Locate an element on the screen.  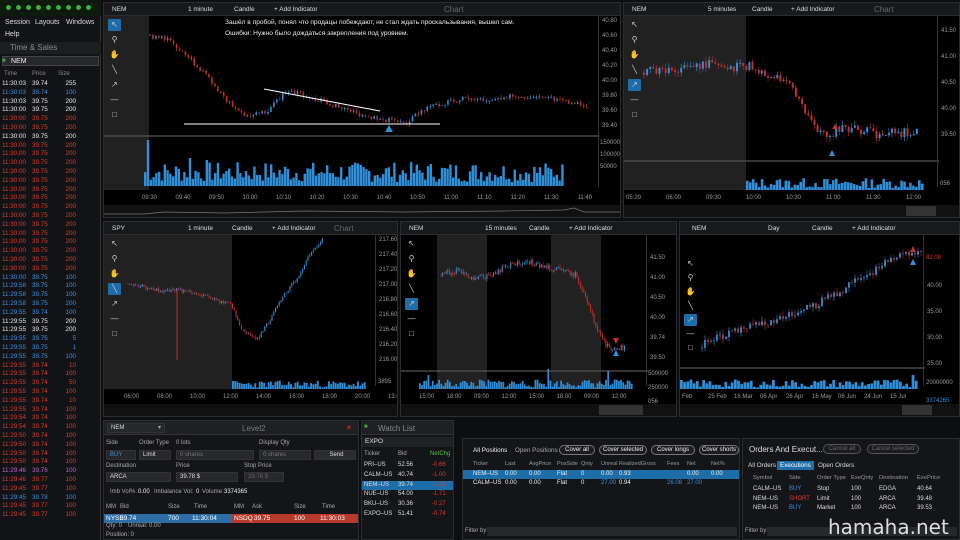
watch-ticker: BKU–US is located at coordinates (376, 504).